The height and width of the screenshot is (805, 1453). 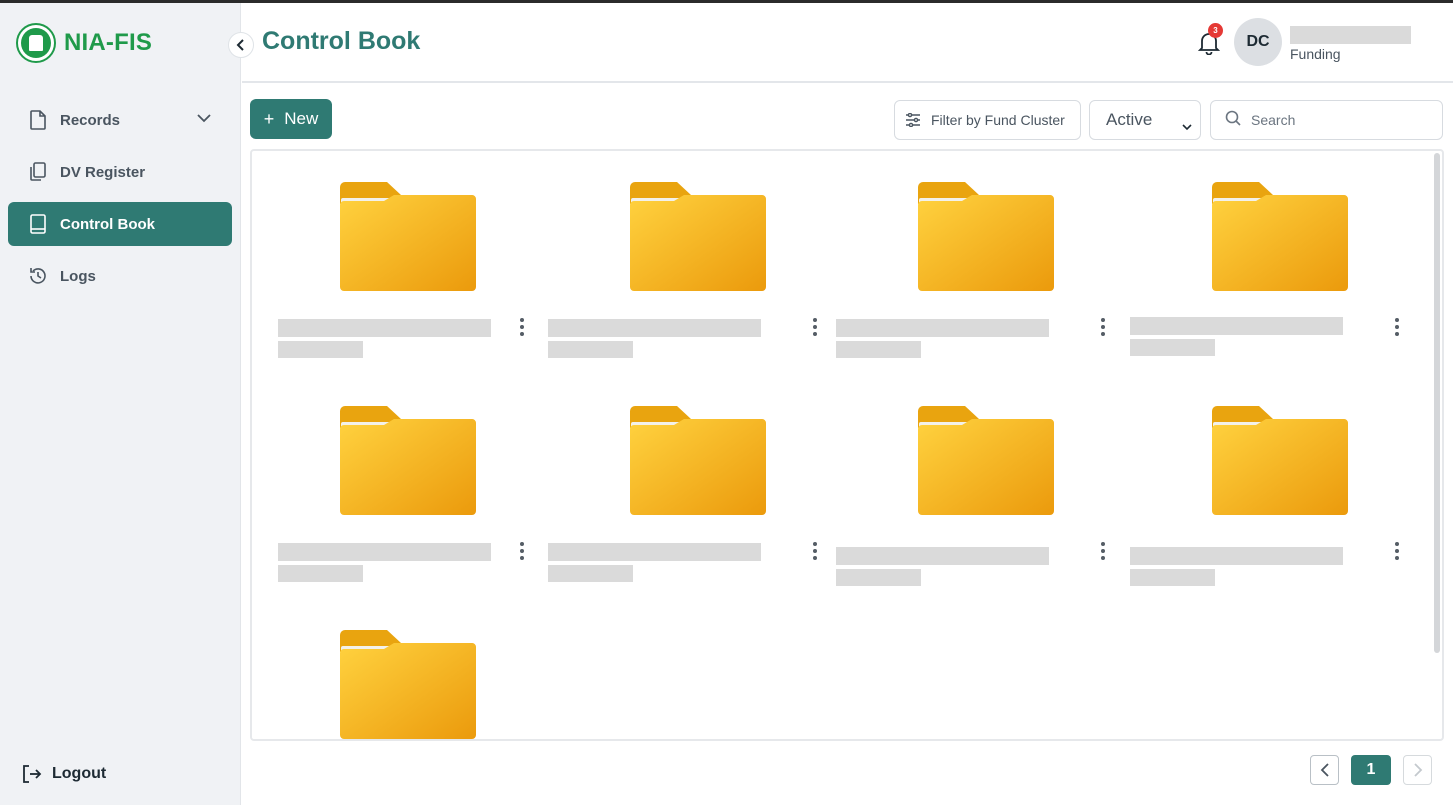 I want to click on sidebar-item-dv-register: DV Register, so click(x=120, y=172).